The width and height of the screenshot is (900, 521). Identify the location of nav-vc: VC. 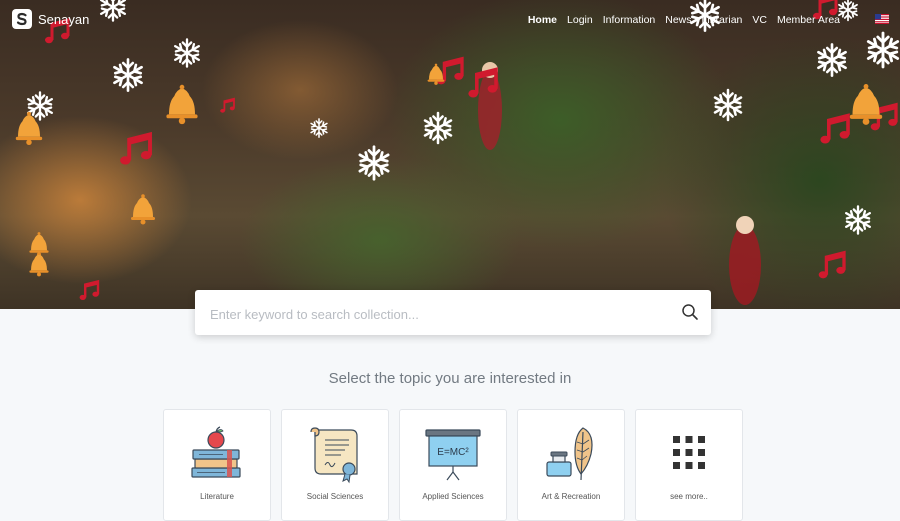
(759, 20).